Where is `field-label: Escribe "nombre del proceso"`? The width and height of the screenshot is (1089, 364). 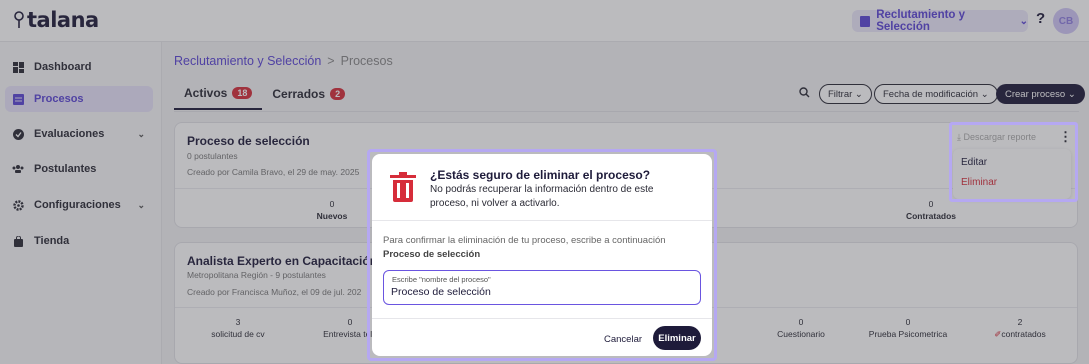 field-label: Escribe "nombre del proceso" is located at coordinates (441, 279).